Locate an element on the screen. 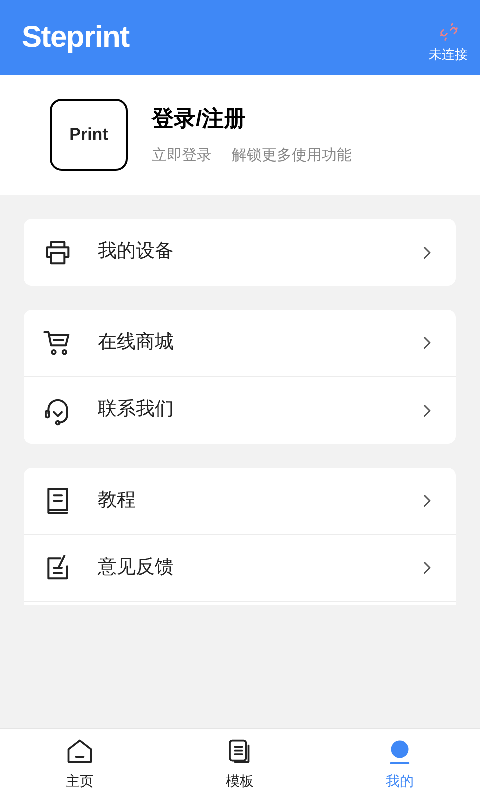 This screenshot has width=480, height=800. login-link: 立即登录 is located at coordinates (182, 156).